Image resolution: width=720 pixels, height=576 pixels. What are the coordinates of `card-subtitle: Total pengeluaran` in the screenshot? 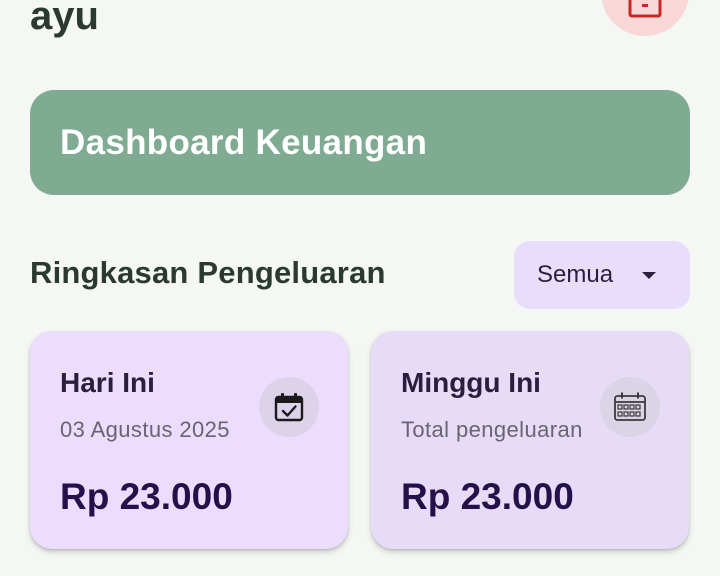 It's located at (492, 429).